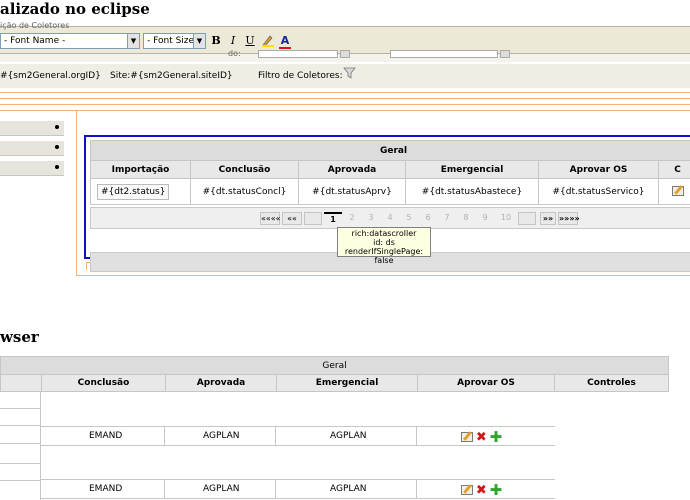  Describe the element at coordinates (371, 218) in the screenshot. I see `pager-page: 3` at that location.